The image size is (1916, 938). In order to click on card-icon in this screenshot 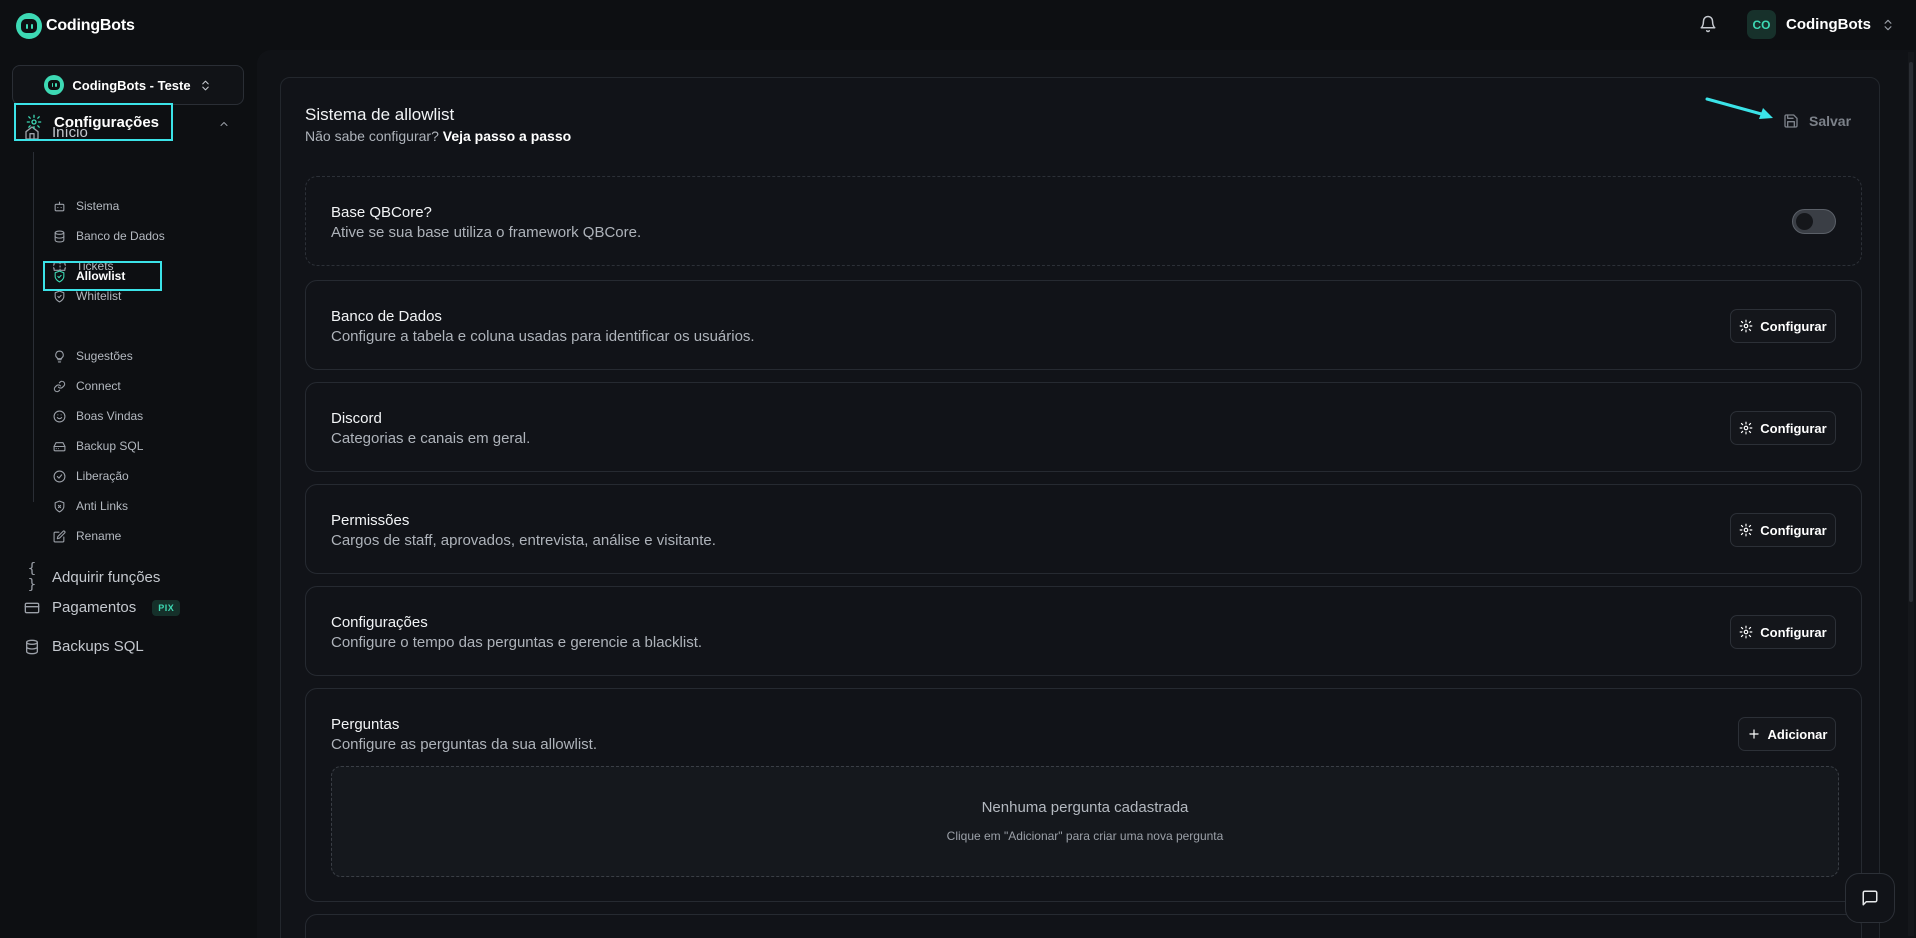, I will do `click(32, 608)`.